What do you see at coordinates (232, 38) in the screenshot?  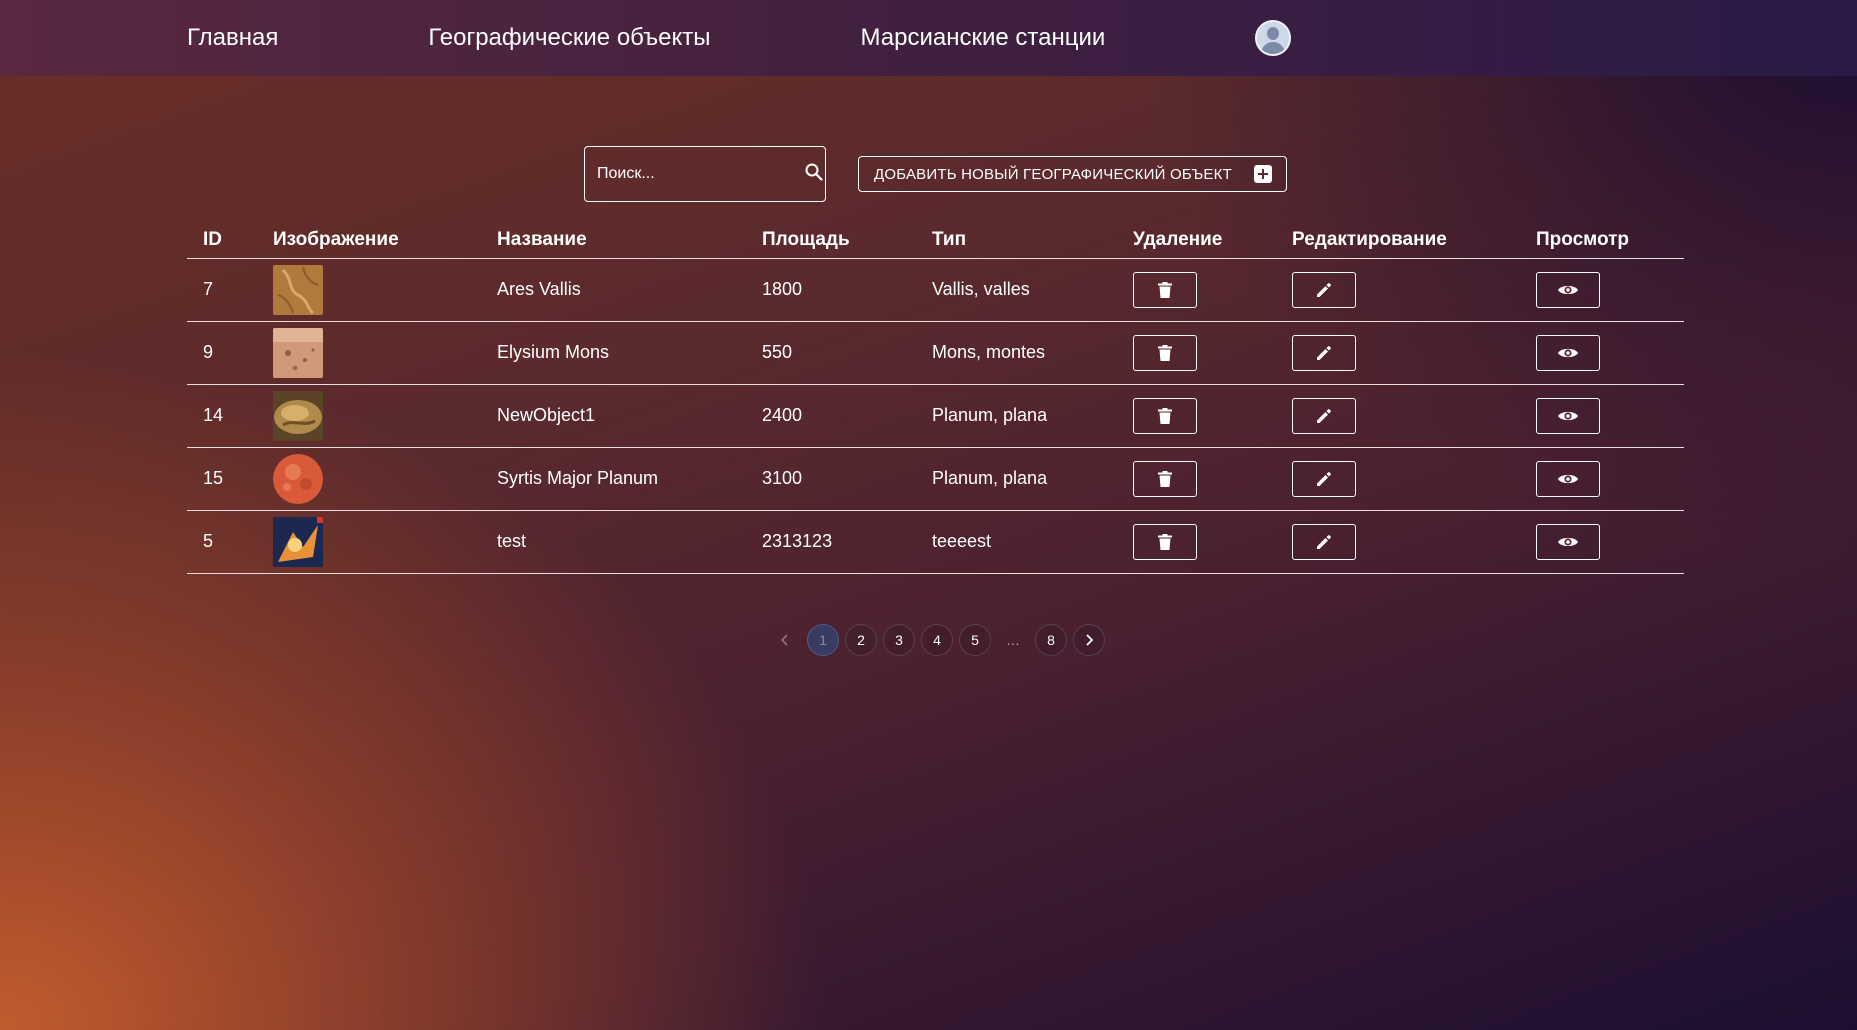 I see `nav-link-home: Главная` at bounding box center [232, 38].